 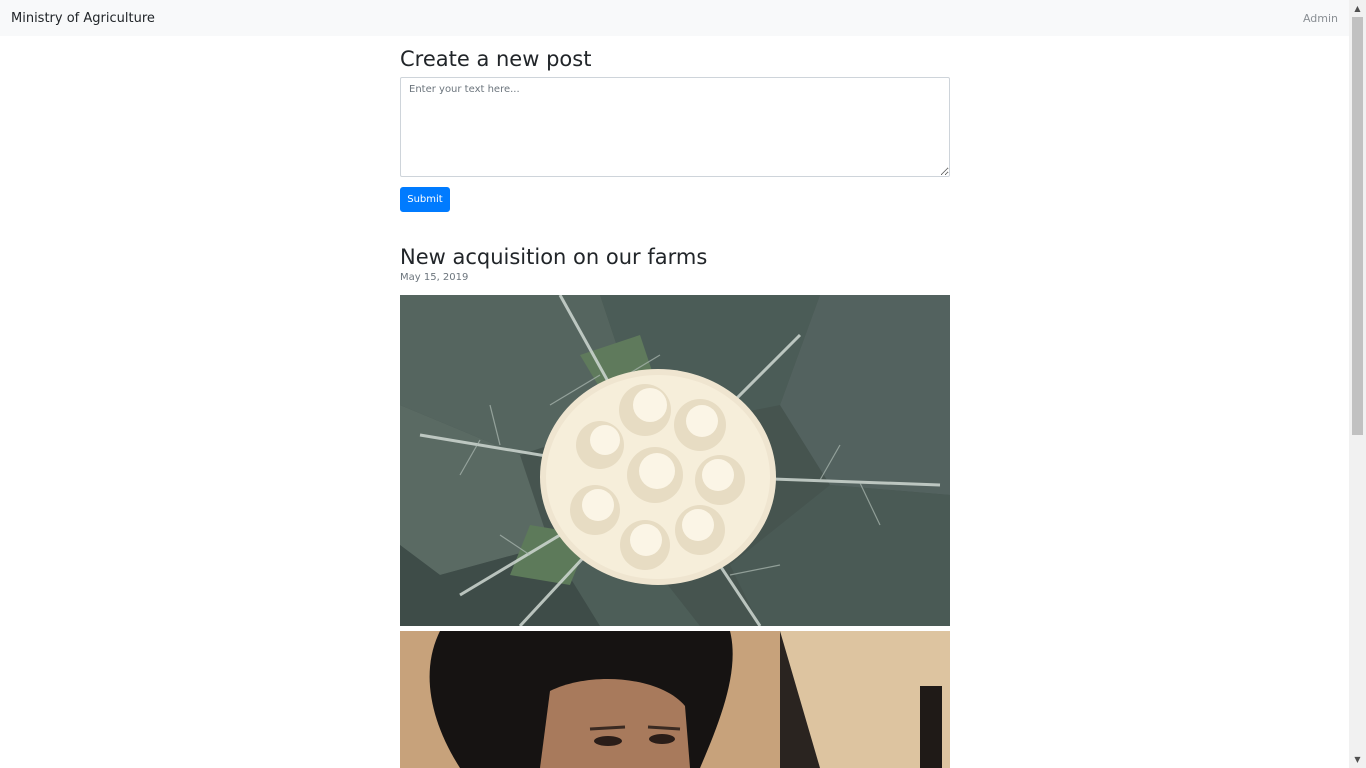 I want to click on vertical-scrollbar: ▲ ▼, so click(x=1357, y=384).